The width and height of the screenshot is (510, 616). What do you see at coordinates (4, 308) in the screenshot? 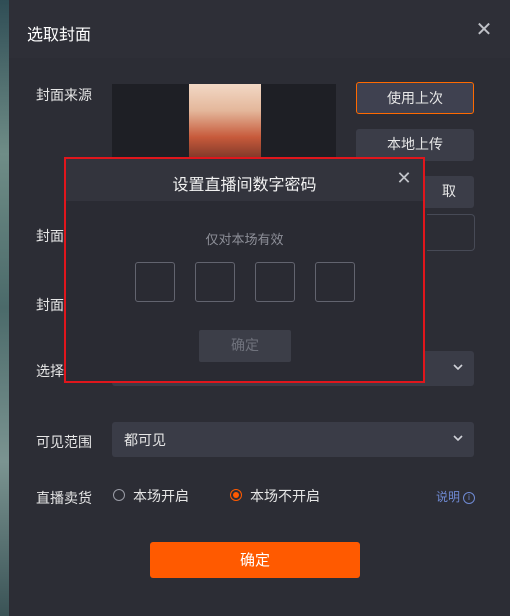
I see `background-app-edge` at bounding box center [4, 308].